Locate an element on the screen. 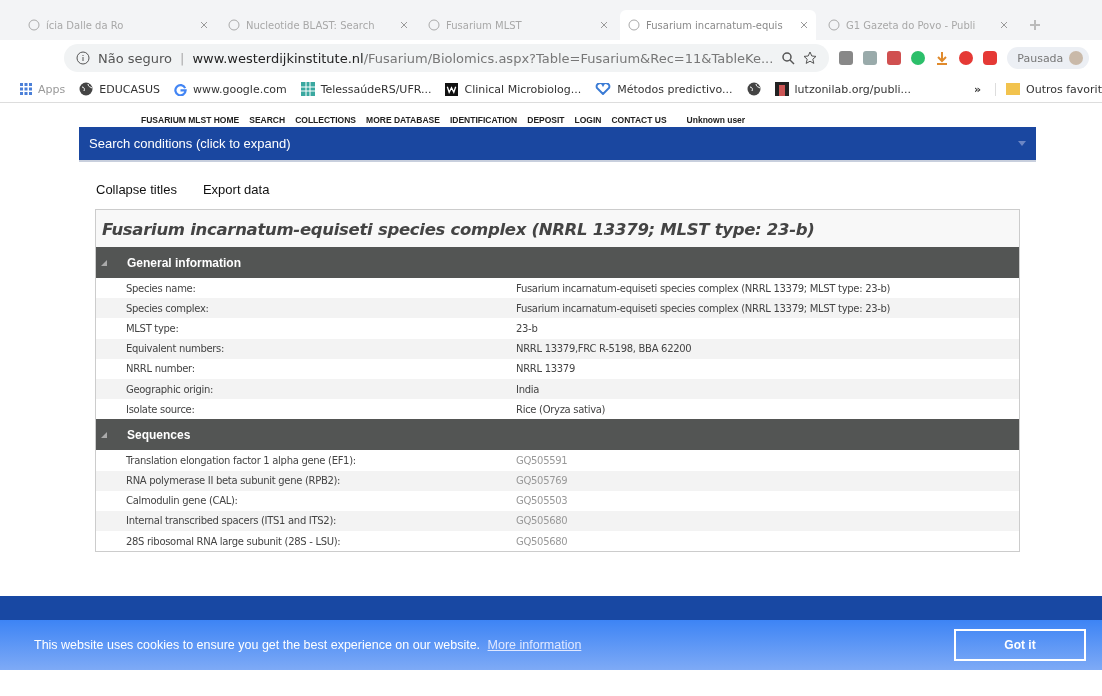 The image size is (1102, 696). nav-link: SEARCH is located at coordinates (267, 121).